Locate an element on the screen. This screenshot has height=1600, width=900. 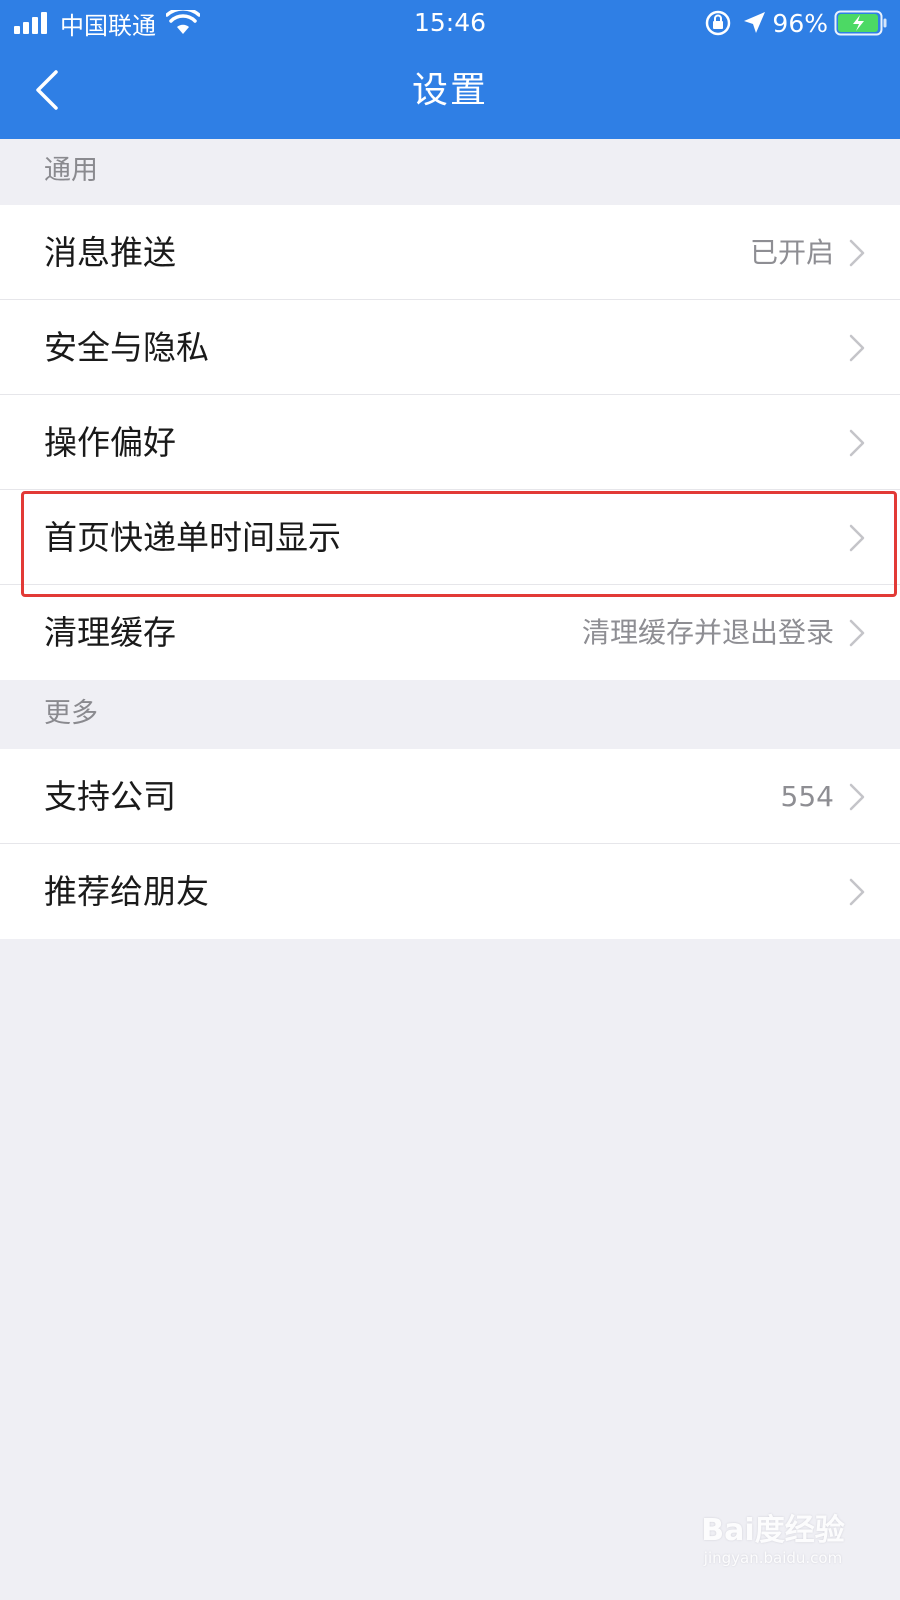
battery-percent: 96% is located at coordinates (800, 23).